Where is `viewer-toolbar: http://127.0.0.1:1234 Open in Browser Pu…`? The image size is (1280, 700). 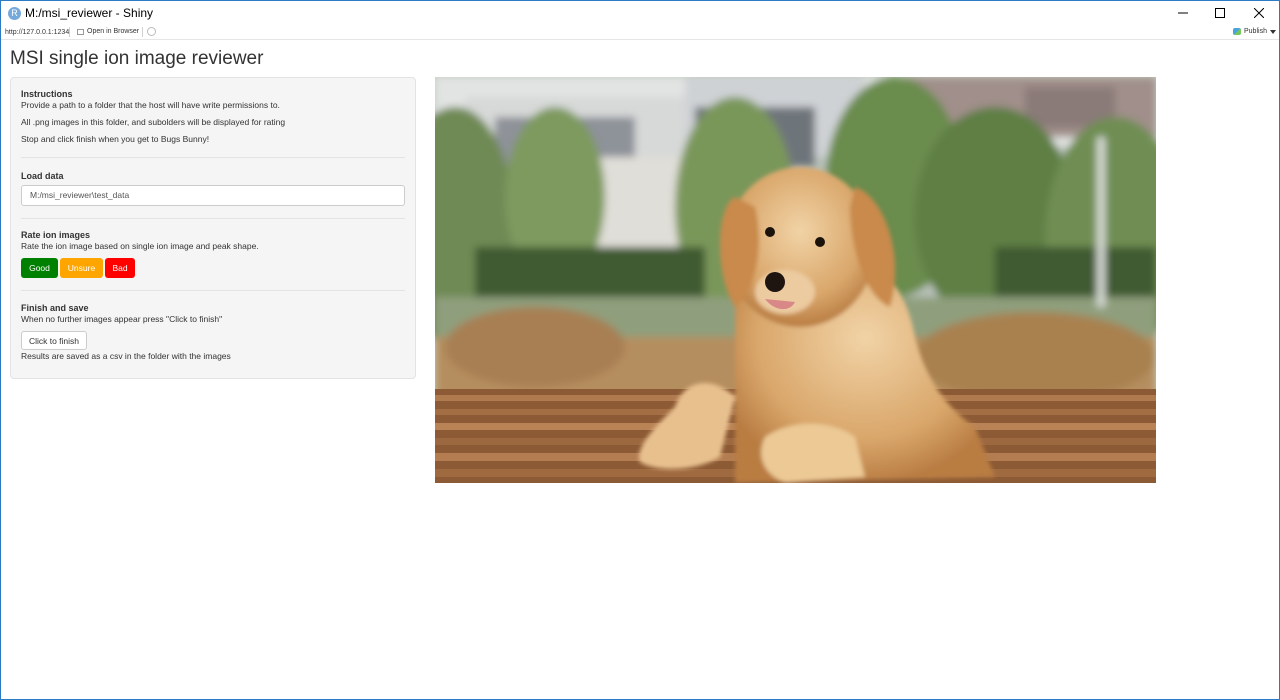 viewer-toolbar: http://127.0.0.1:1234 Open in Browser Pu… is located at coordinates (640, 33).